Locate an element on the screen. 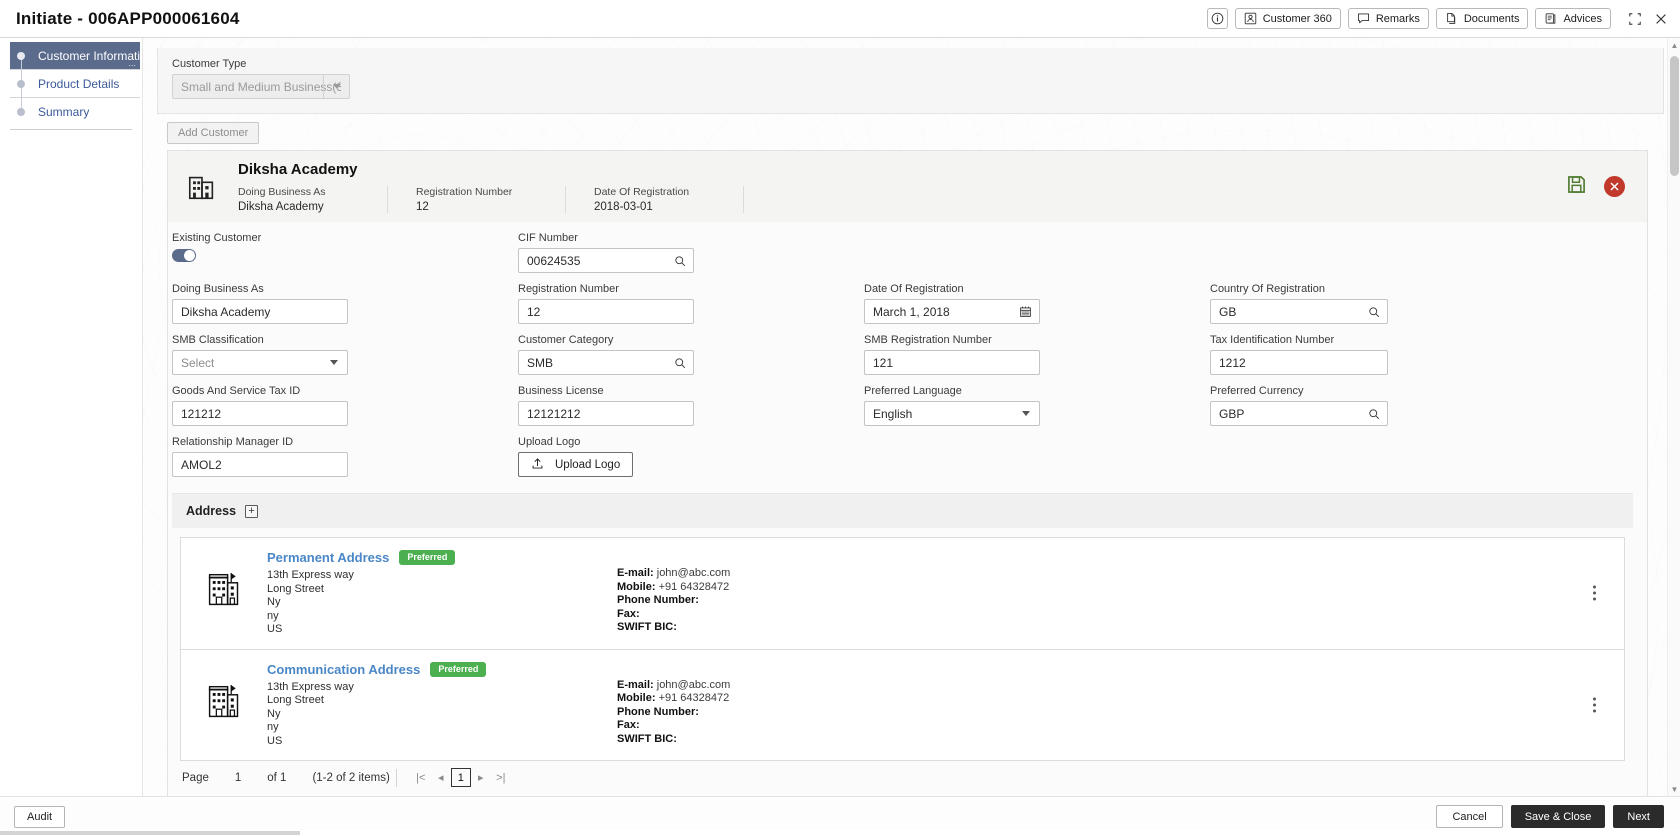 This screenshot has height=836, width=1680. preferred-currency-input: GBP is located at coordinates (1299, 413).